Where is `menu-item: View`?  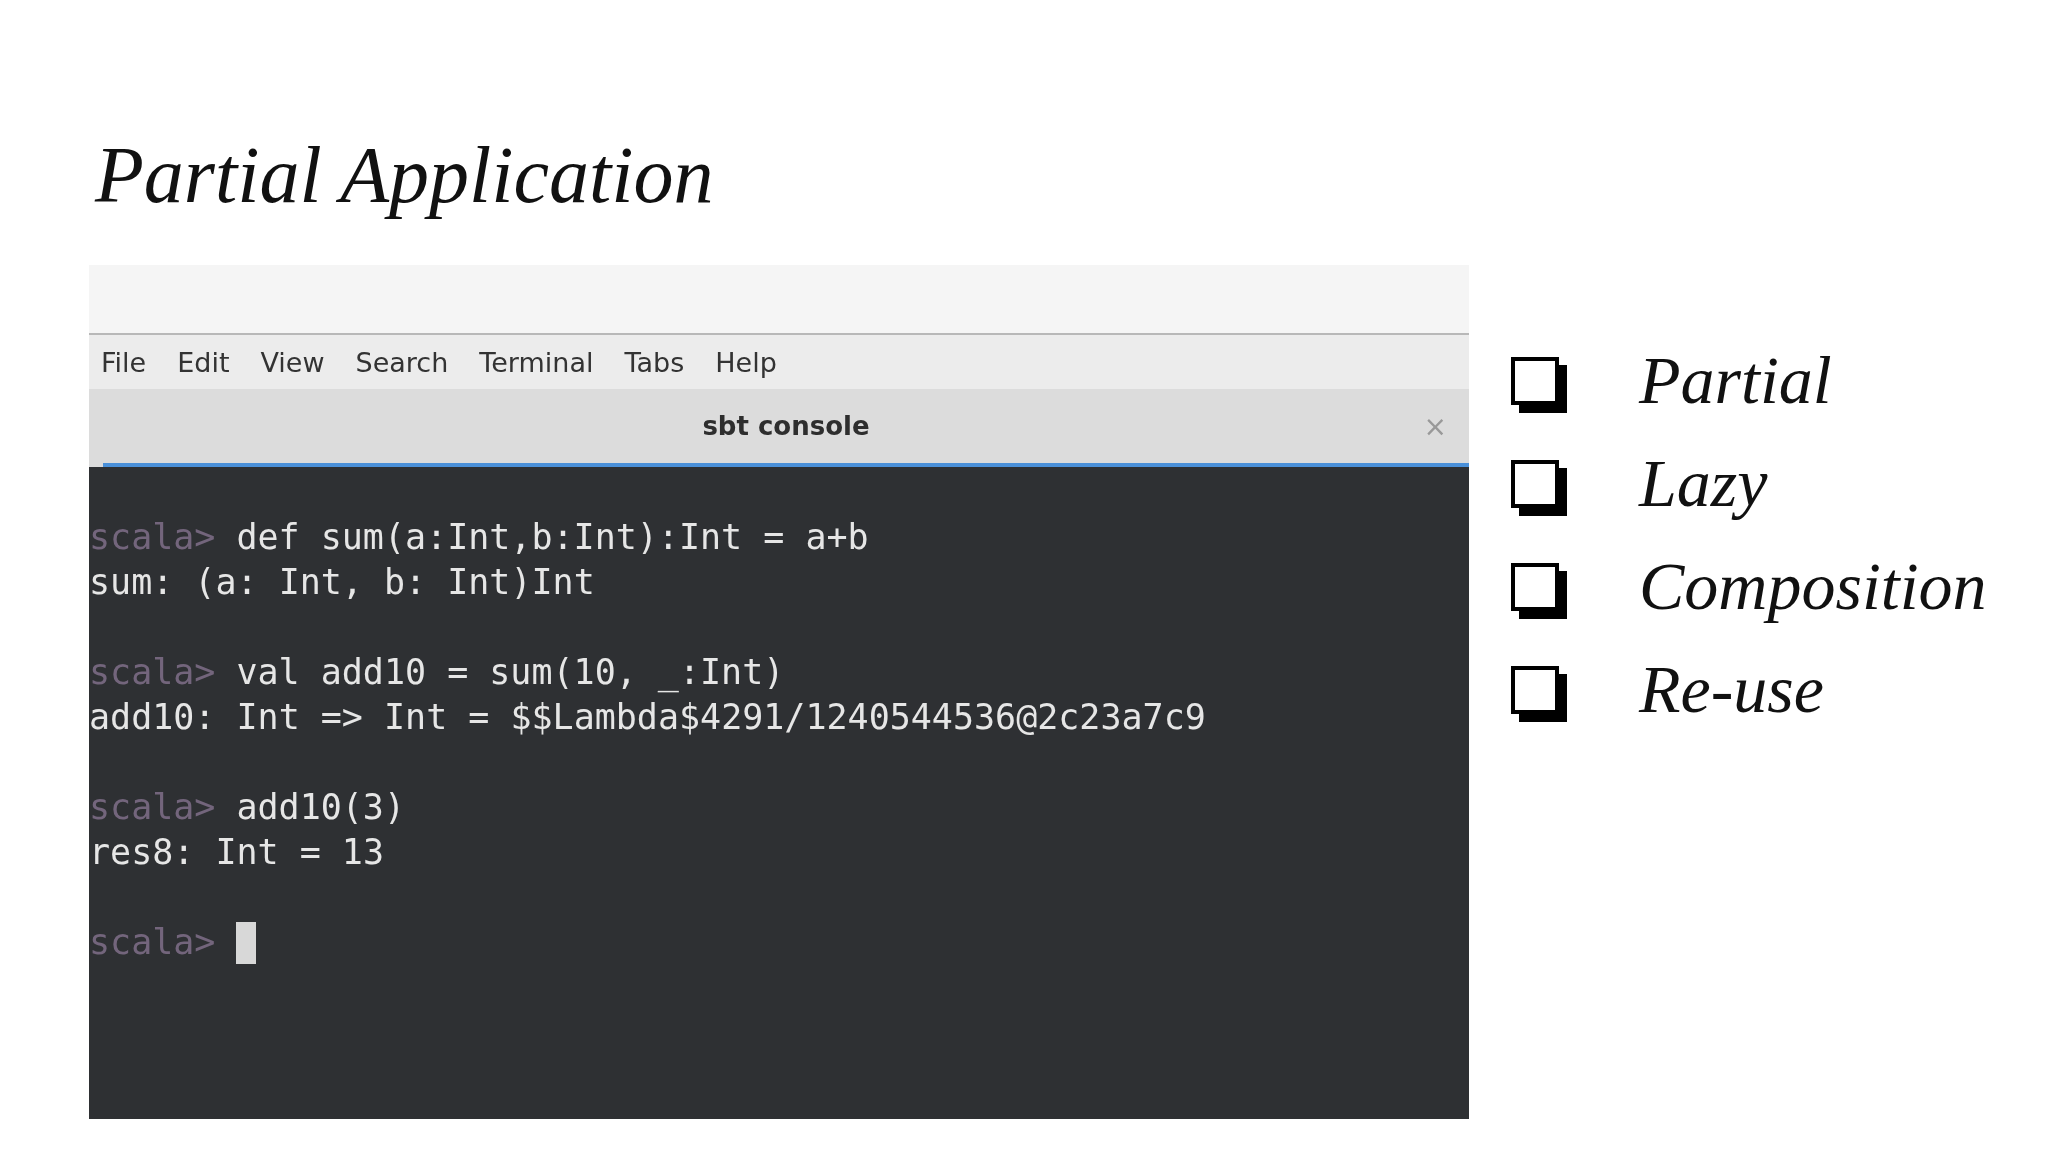
menu-item: View is located at coordinates (292, 362).